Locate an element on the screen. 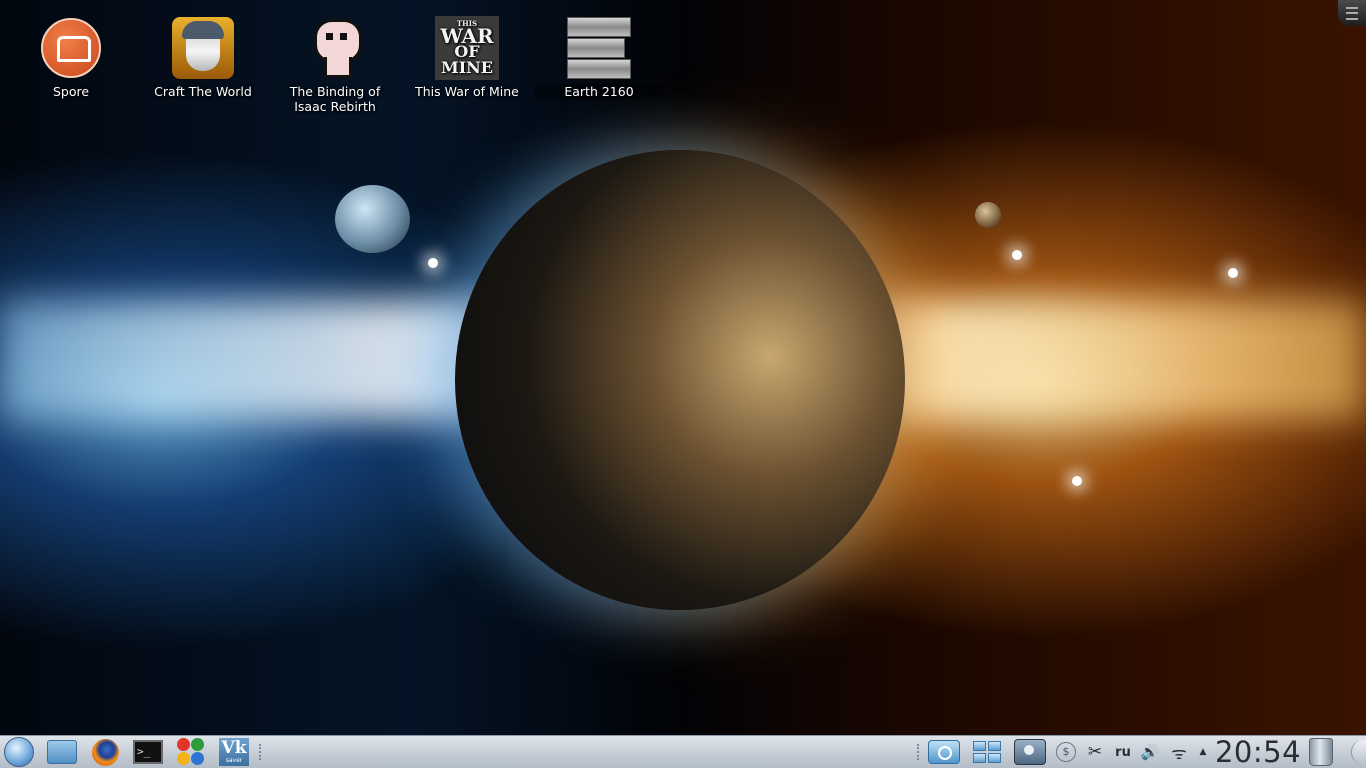 The image size is (1366, 769). desktop-icon-earth-2160: Earth 2160 is located at coordinates (599, 57).